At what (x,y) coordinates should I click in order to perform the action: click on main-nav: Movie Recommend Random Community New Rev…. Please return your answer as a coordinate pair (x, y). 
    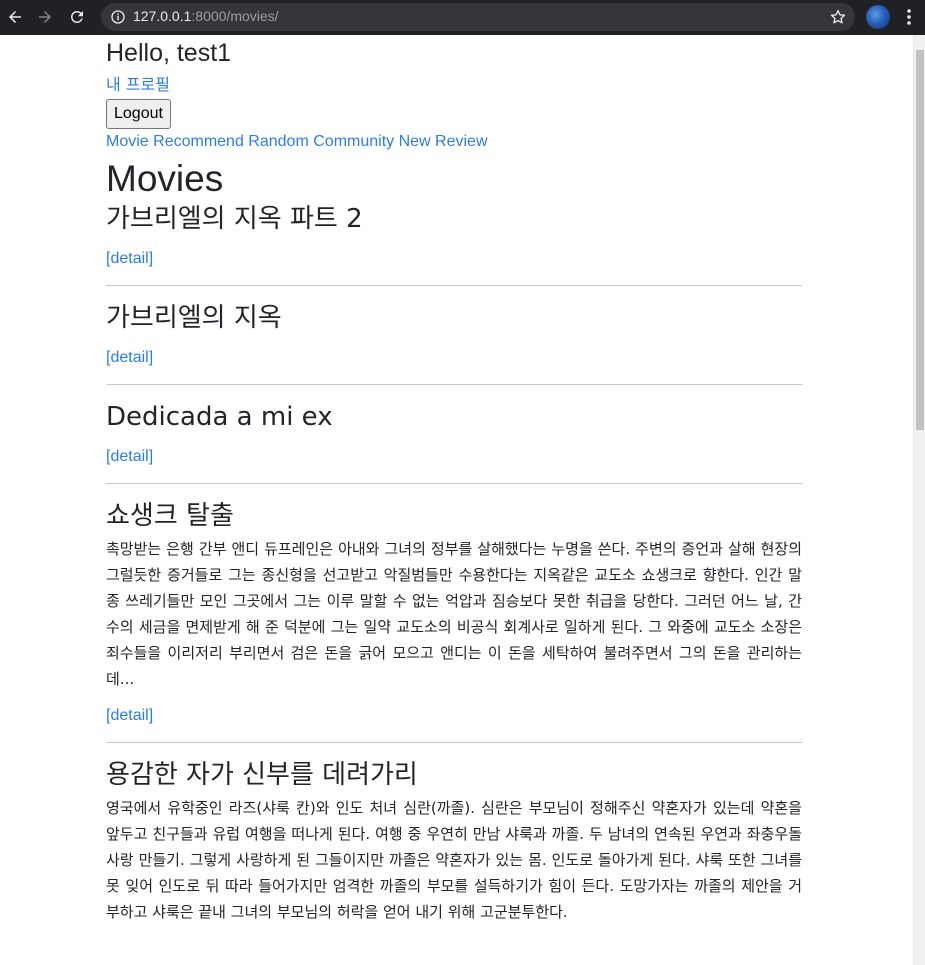
    Looking at the image, I should click on (454, 142).